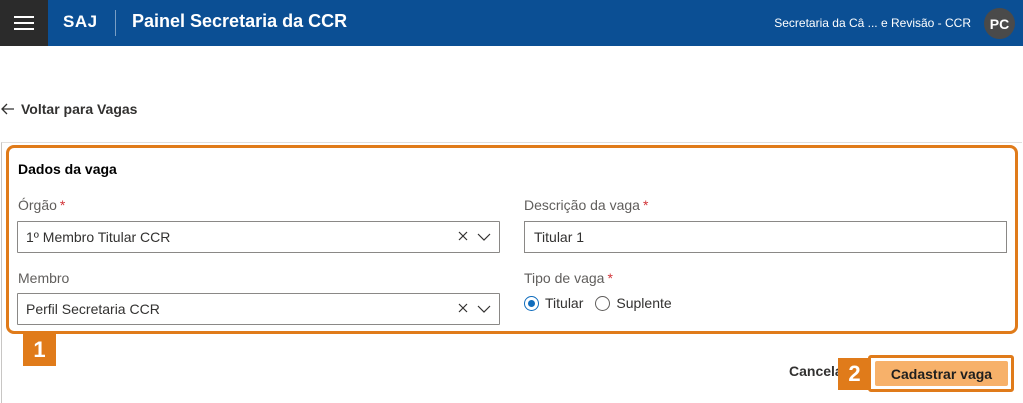 Image resolution: width=1023 pixels, height=403 pixels. Describe the element at coordinates (80, 22) in the screenshot. I see `app-name: SAJ` at that location.